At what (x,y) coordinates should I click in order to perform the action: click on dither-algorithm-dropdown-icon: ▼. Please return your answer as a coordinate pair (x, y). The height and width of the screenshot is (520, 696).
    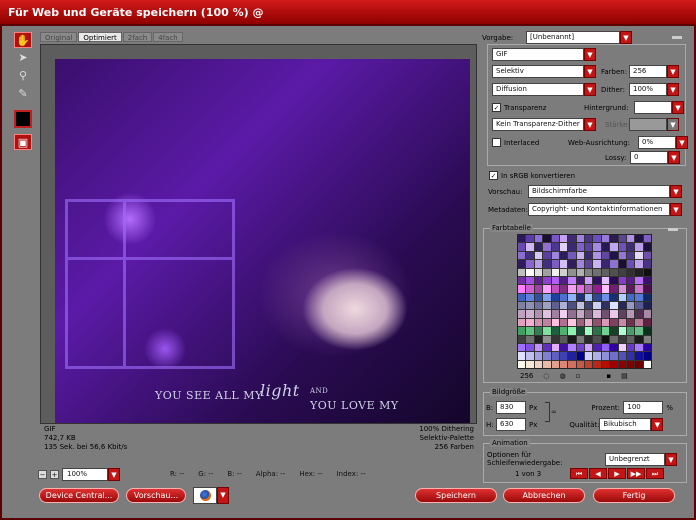
    Looking at the image, I should click on (590, 89).